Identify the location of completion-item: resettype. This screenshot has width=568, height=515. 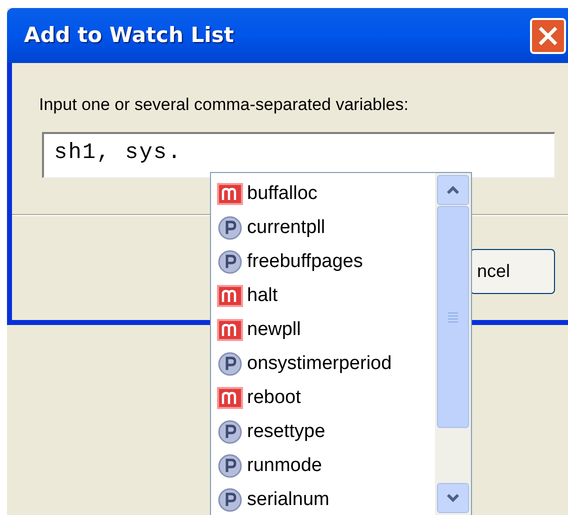
(286, 432).